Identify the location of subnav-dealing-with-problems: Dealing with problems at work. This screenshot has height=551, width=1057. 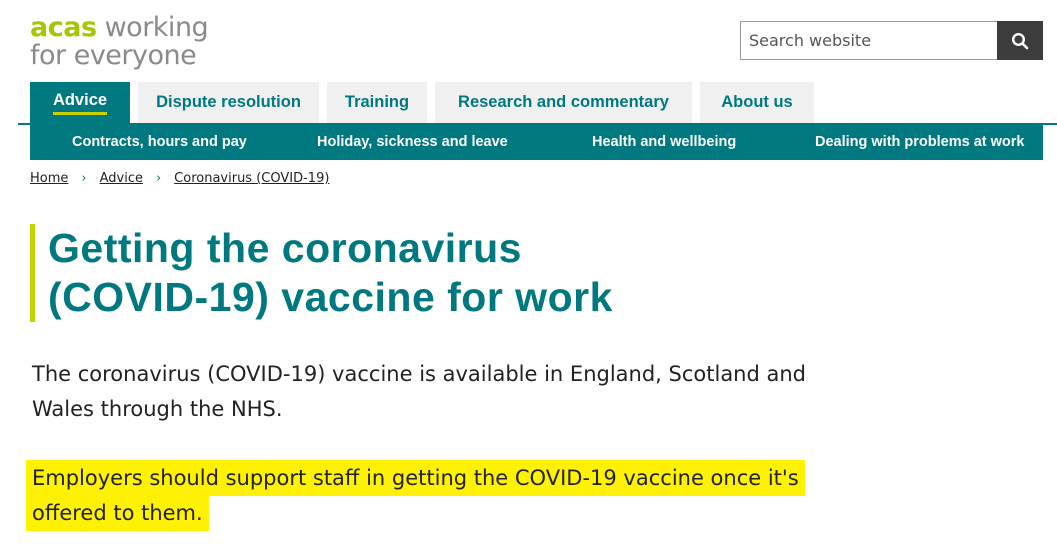
(919, 142).